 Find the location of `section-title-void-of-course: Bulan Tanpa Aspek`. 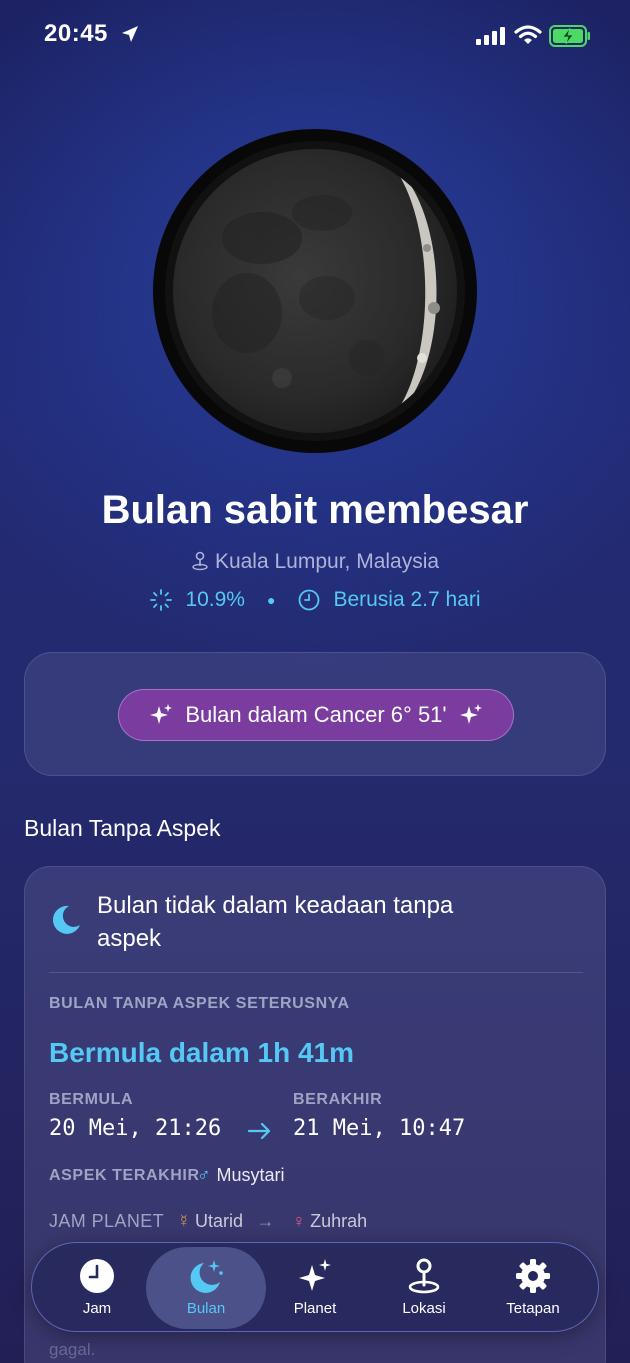

section-title-void-of-course: Bulan Tanpa Aspek is located at coordinates (122, 828).